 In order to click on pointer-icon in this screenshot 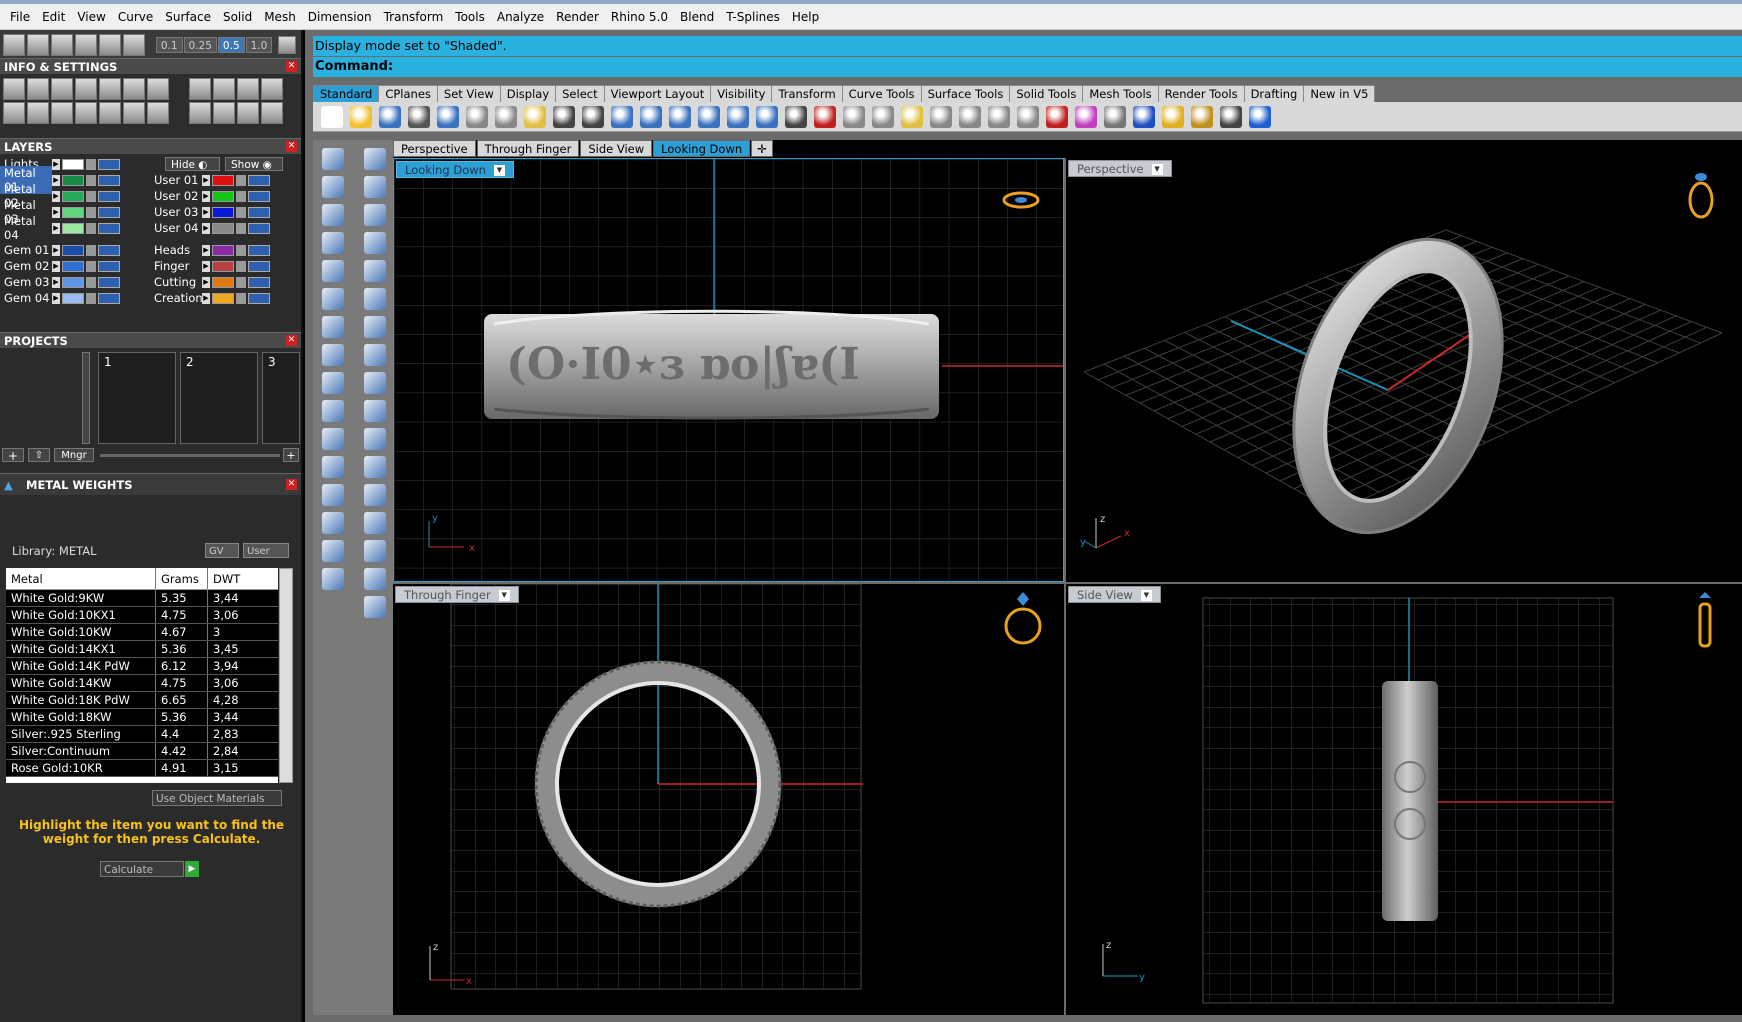, I will do `click(1173, 117)`.